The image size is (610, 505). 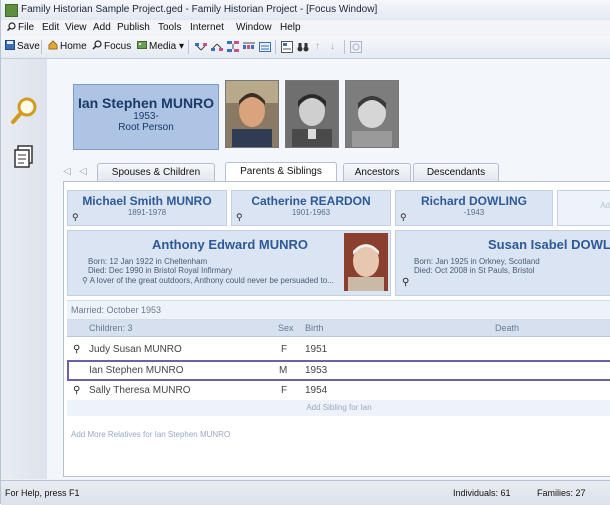 What do you see at coordinates (473, 201) in the screenshot?
I see `grandparent-name: Richard DOWLING` at bounding box center [473, 201].